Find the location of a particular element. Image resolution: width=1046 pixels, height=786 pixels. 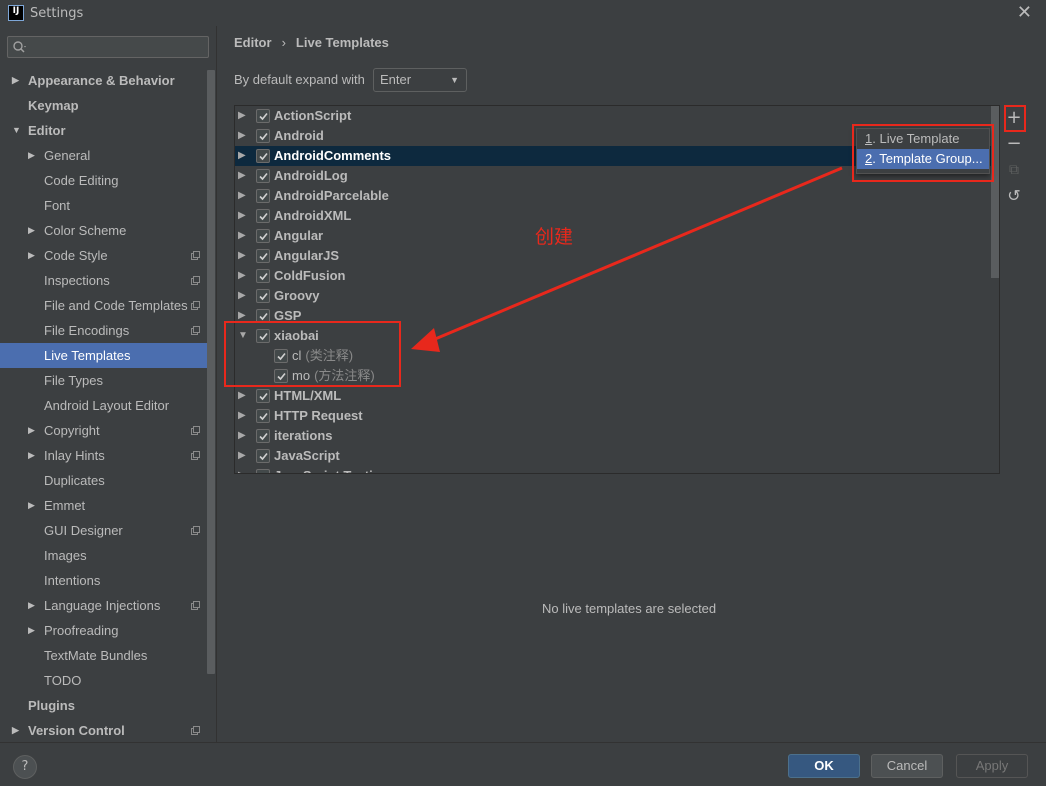

template-group-row: ▶ AndroidParcelable is located at coordinates (617, 196).